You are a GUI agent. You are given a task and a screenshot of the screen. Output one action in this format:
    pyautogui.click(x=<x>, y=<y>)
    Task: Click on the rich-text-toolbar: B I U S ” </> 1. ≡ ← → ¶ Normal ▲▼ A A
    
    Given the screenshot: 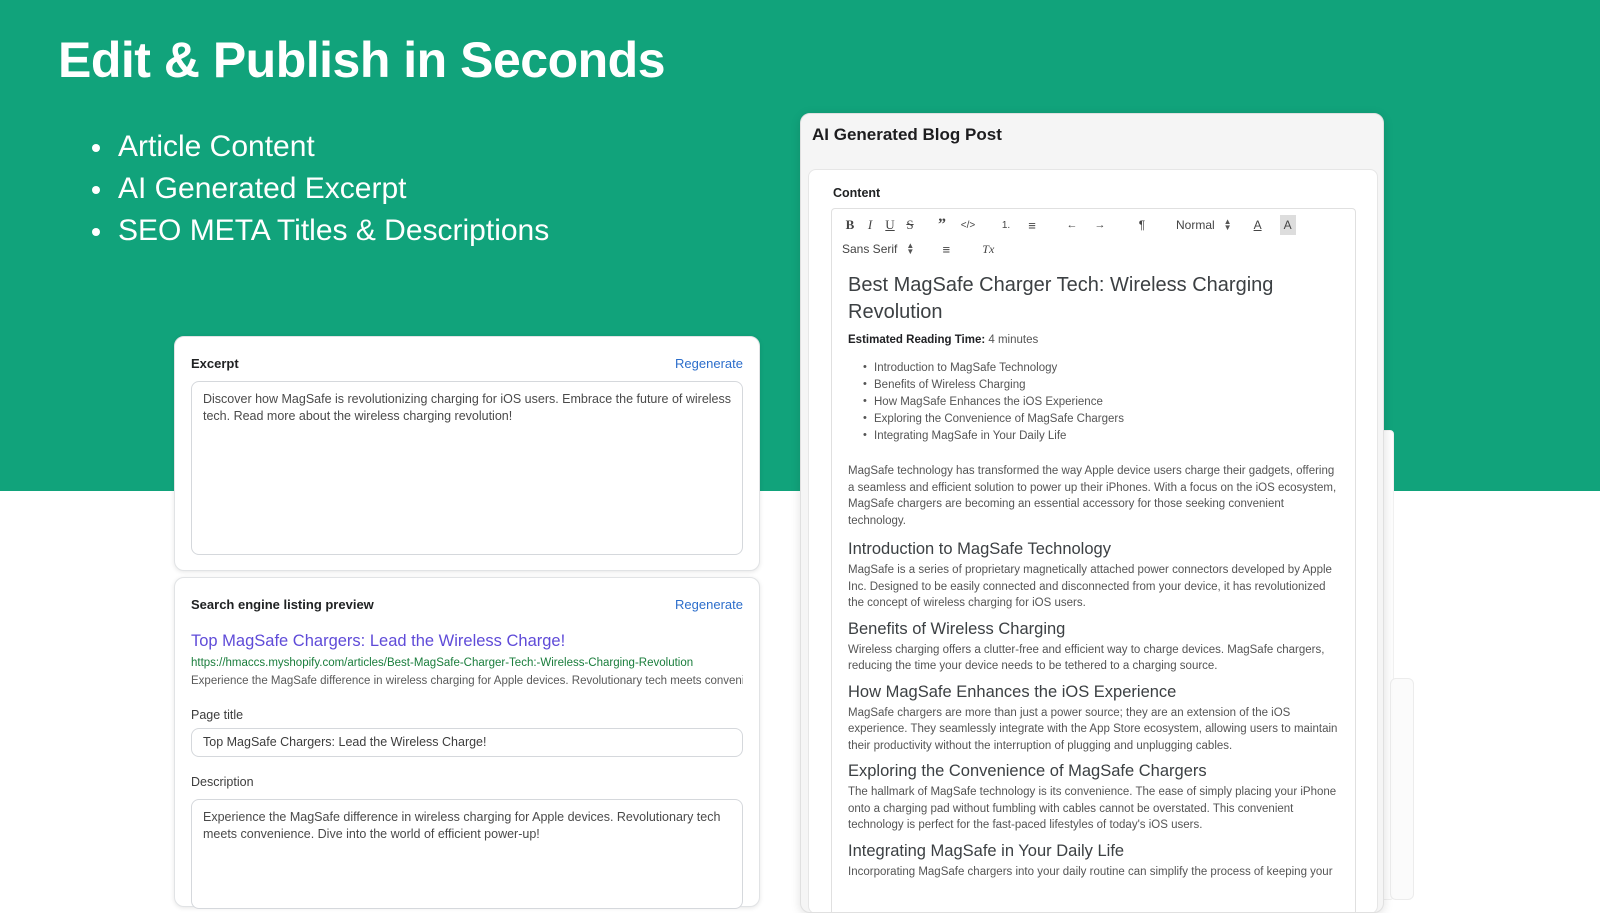 What is the action you would take?
    pyautogui.click(x=1093, y=233)
    